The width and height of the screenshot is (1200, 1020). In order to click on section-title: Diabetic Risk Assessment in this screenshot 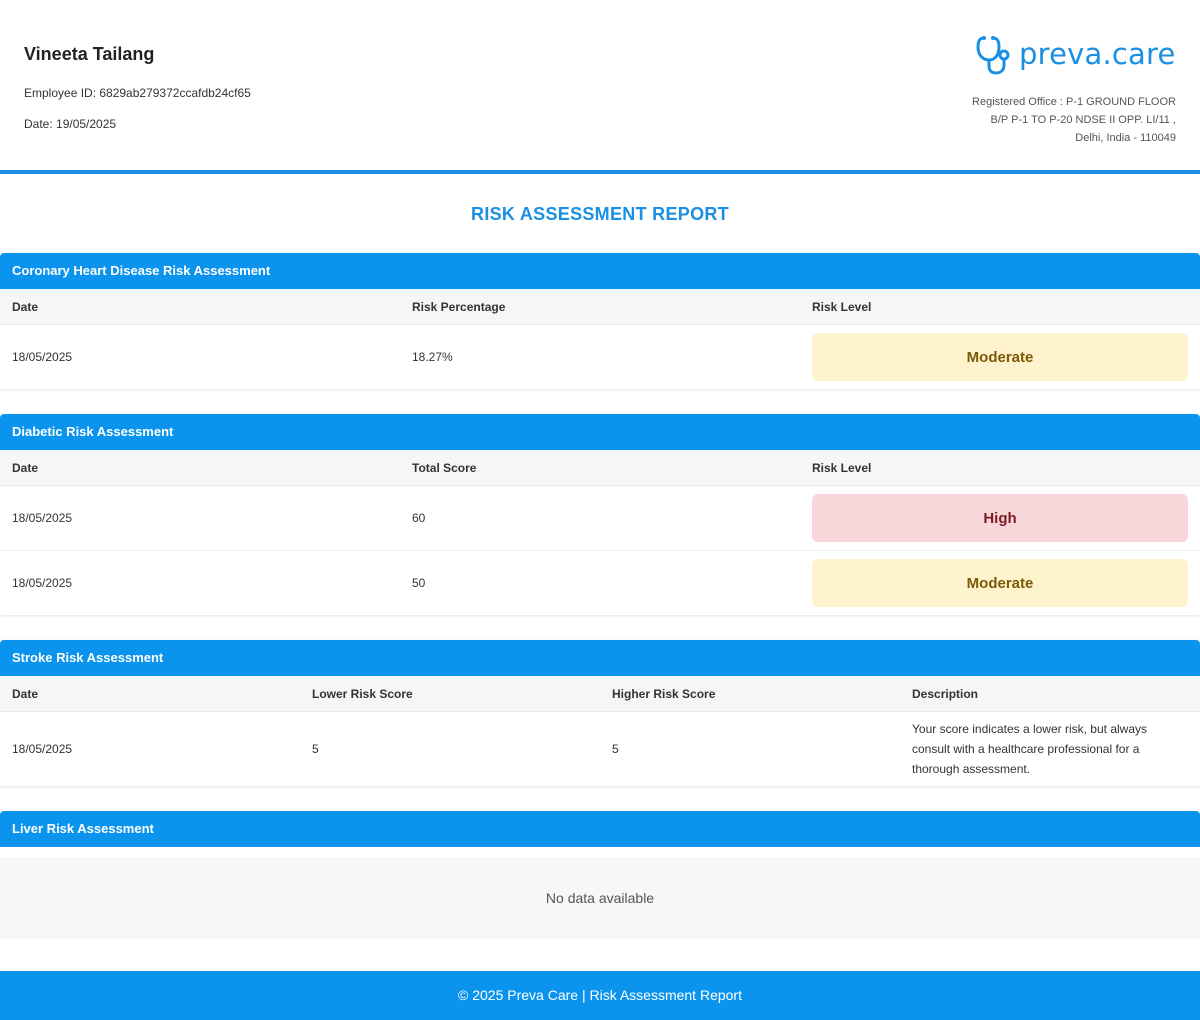, I will do `click(600, 432)`.